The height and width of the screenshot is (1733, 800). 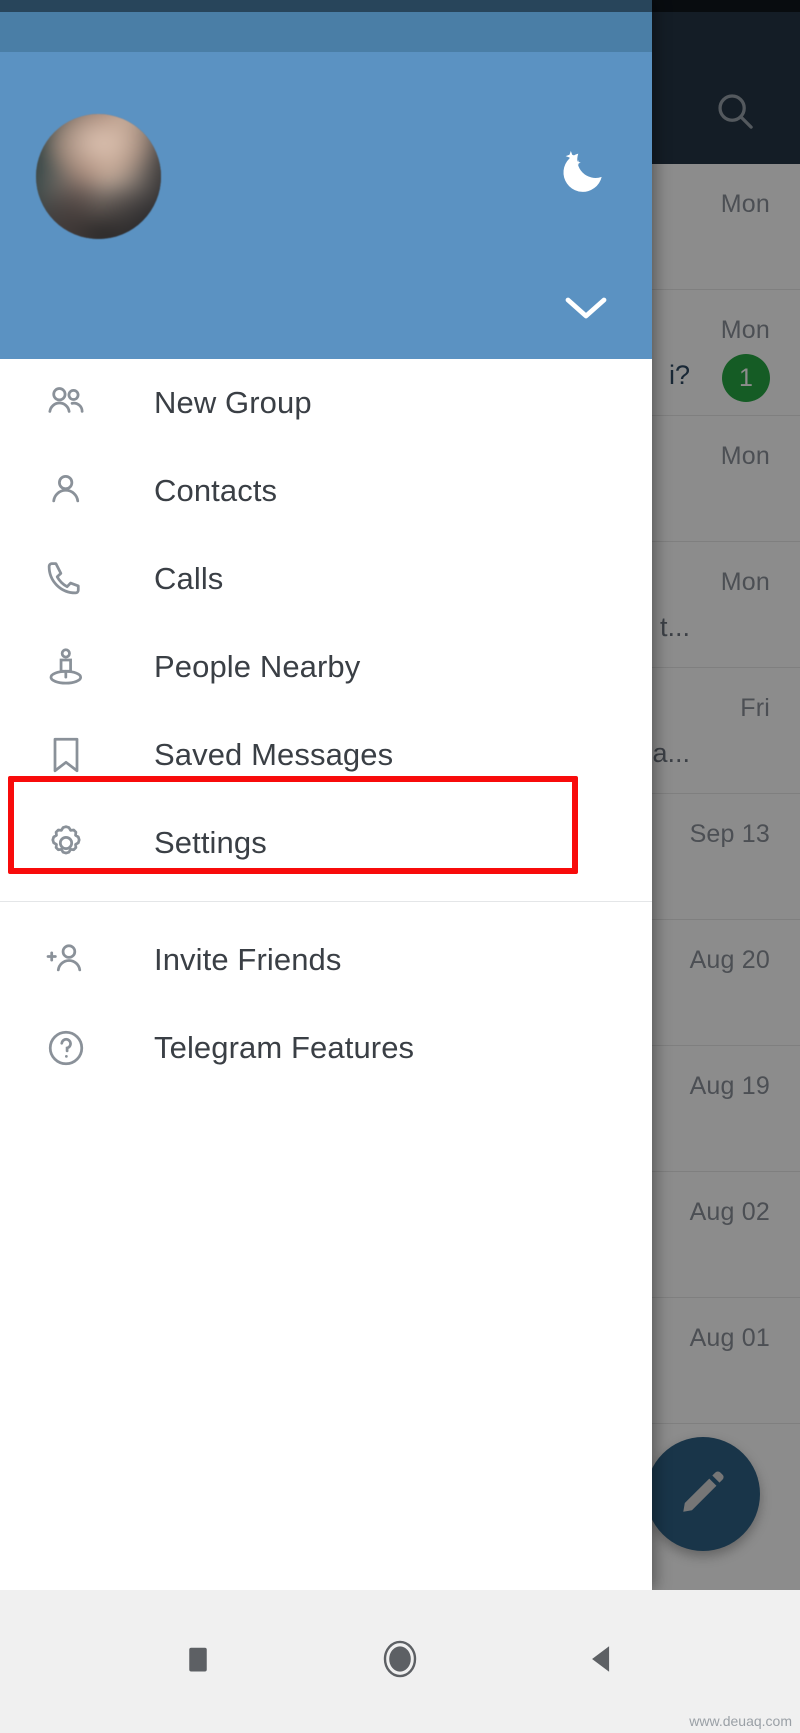 What do you see at coordinates (66, 843) in the screenshot?
I see `gear-icon` at bounding box center [66, 843].